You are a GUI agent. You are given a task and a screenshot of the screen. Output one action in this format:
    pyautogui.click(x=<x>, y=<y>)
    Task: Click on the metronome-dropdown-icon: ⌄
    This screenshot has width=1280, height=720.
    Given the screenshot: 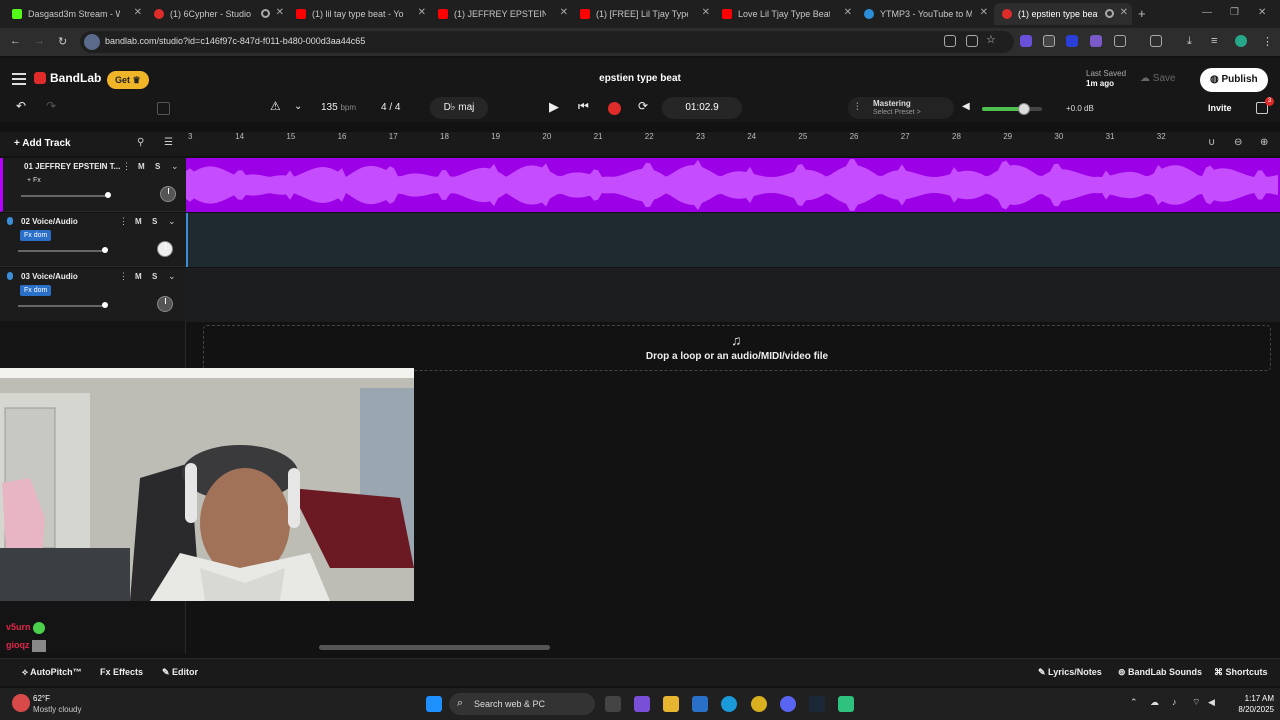 What is the action you would take?
    pyautogui.click(x=298, y=106)
    